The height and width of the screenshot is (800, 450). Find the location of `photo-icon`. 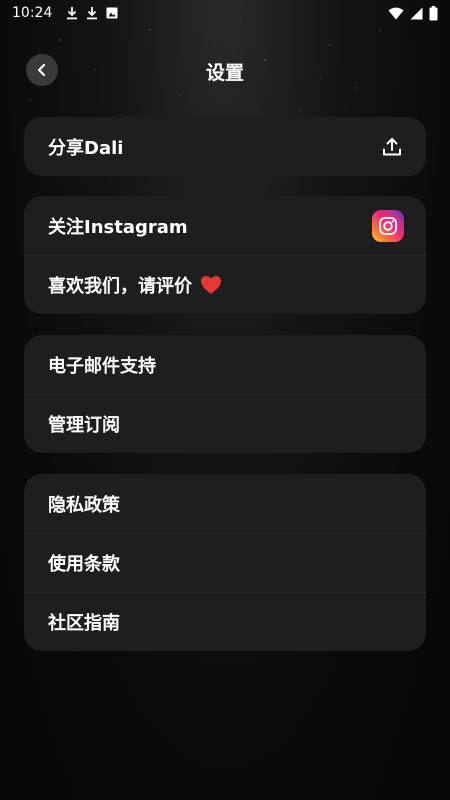

photo-icon is located at coordinates (112, 13).